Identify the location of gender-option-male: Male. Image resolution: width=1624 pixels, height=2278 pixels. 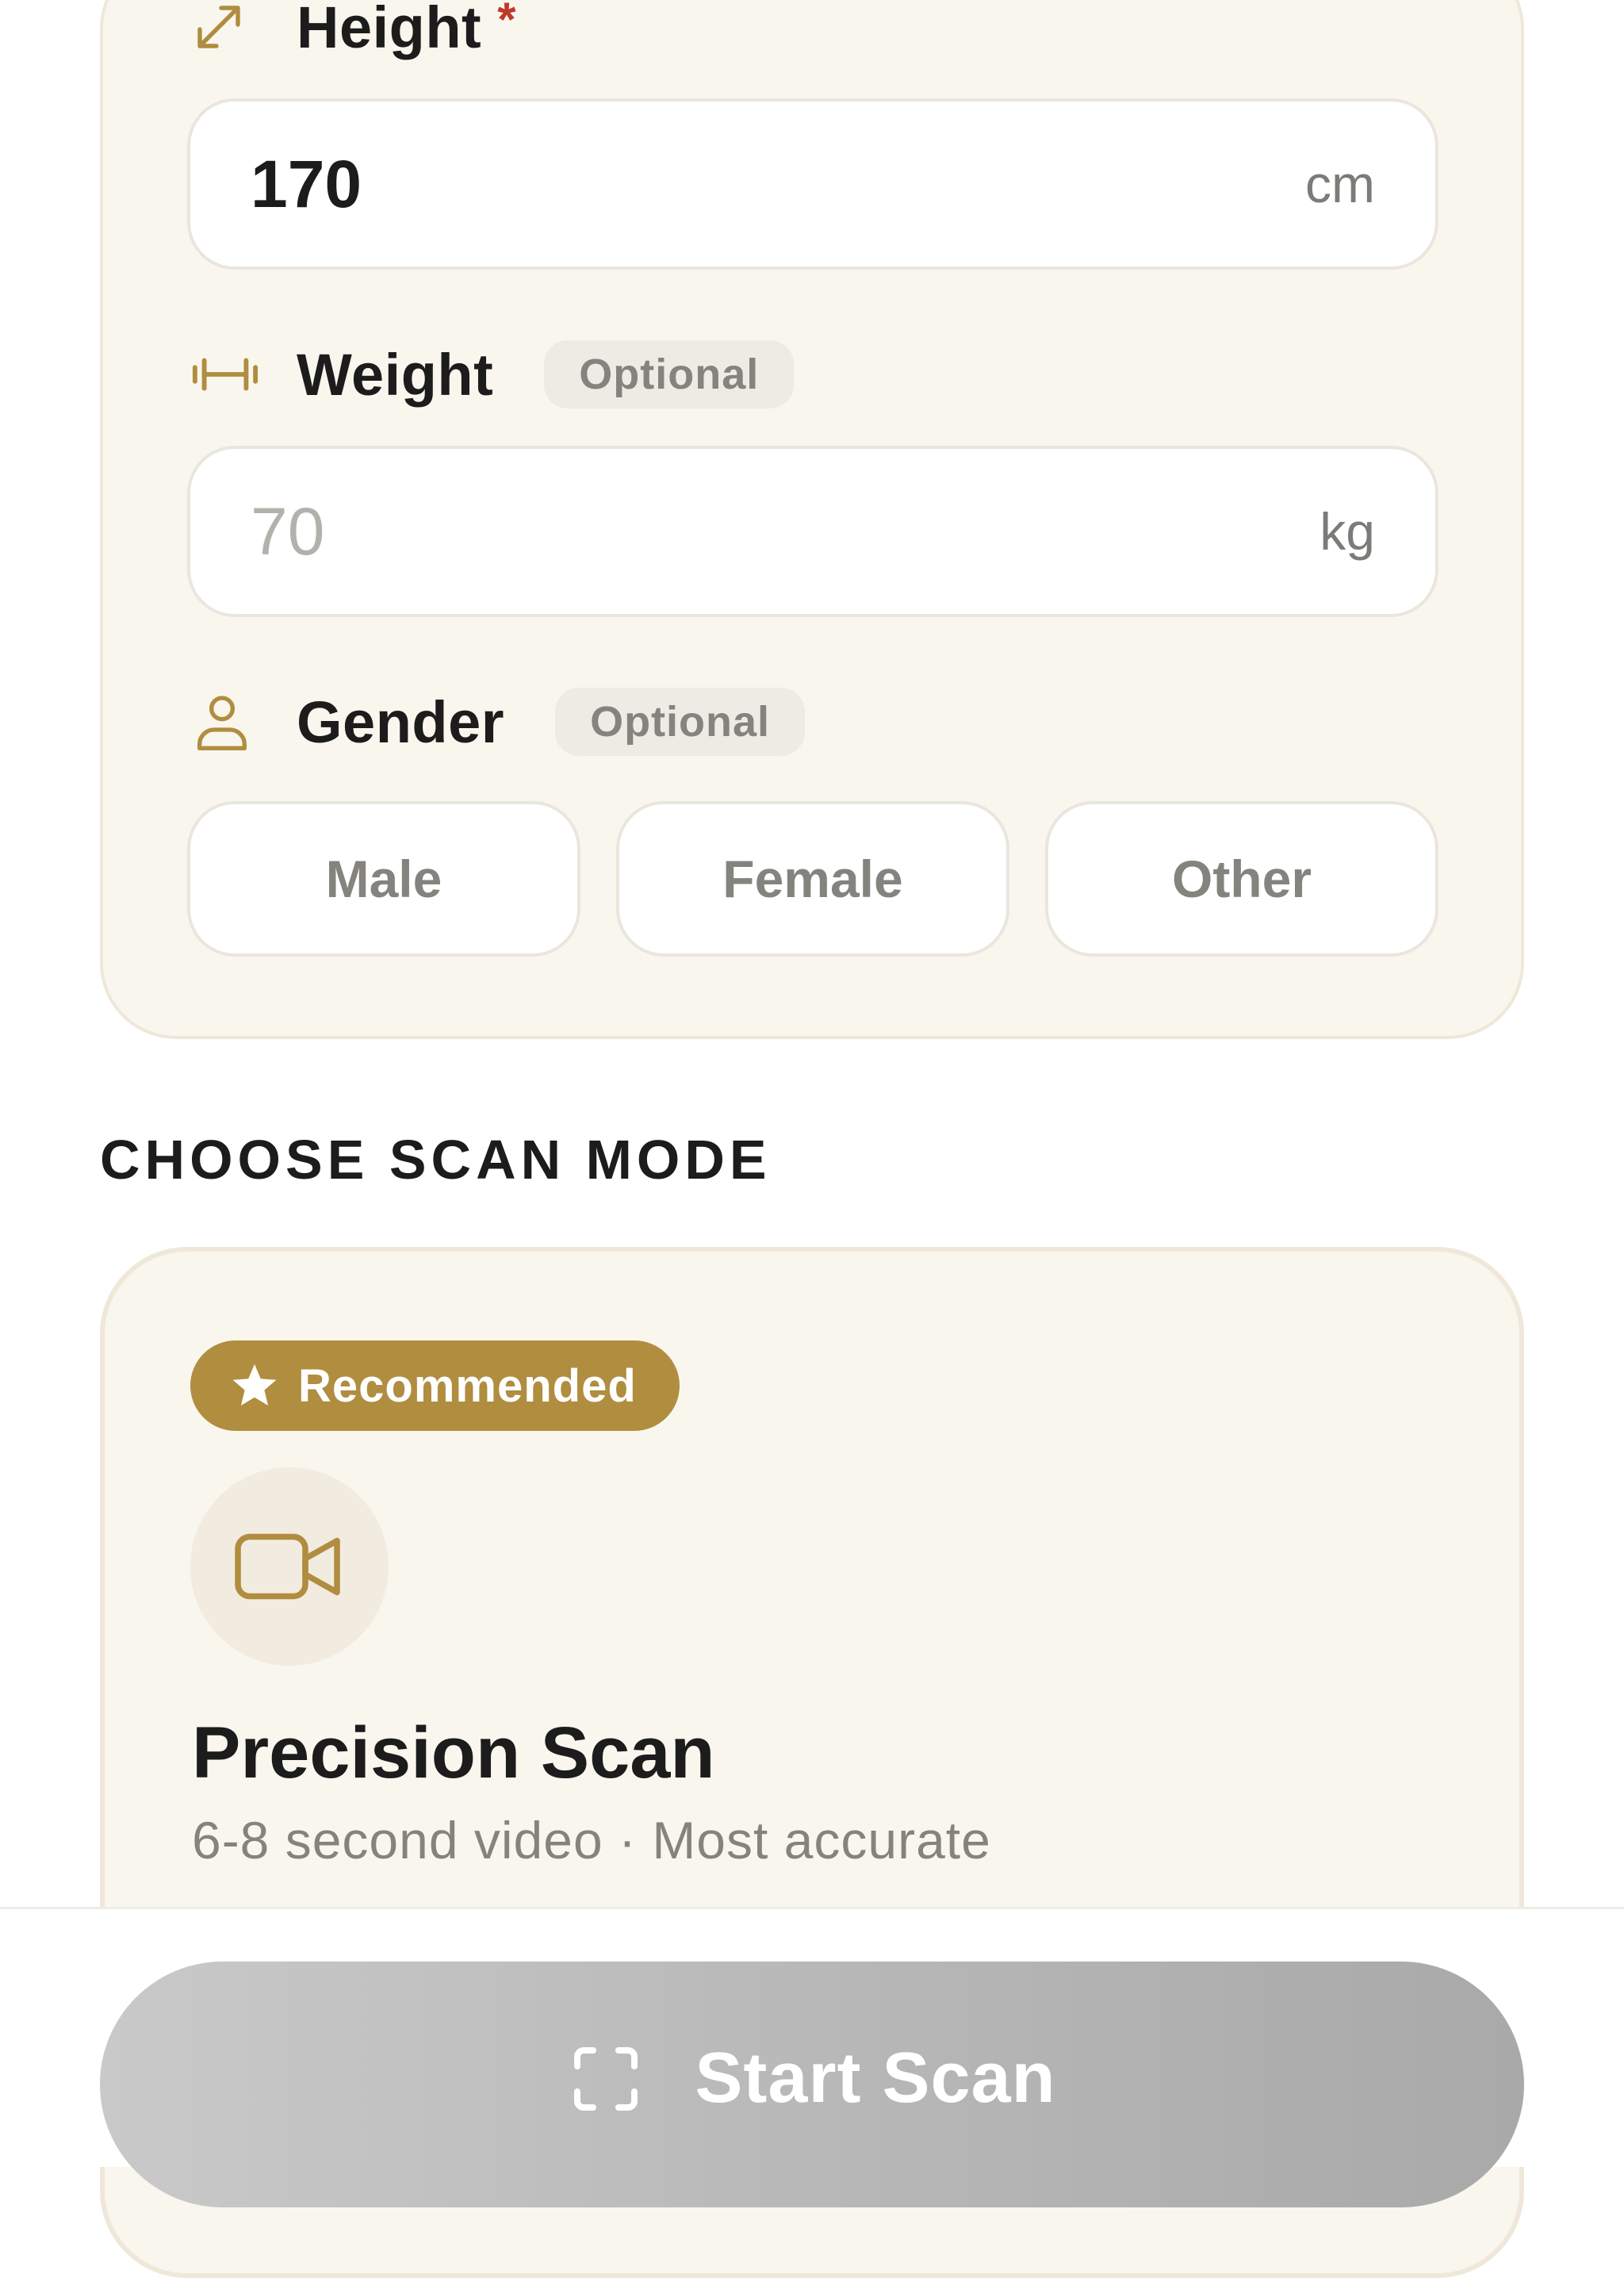
(383, 879).